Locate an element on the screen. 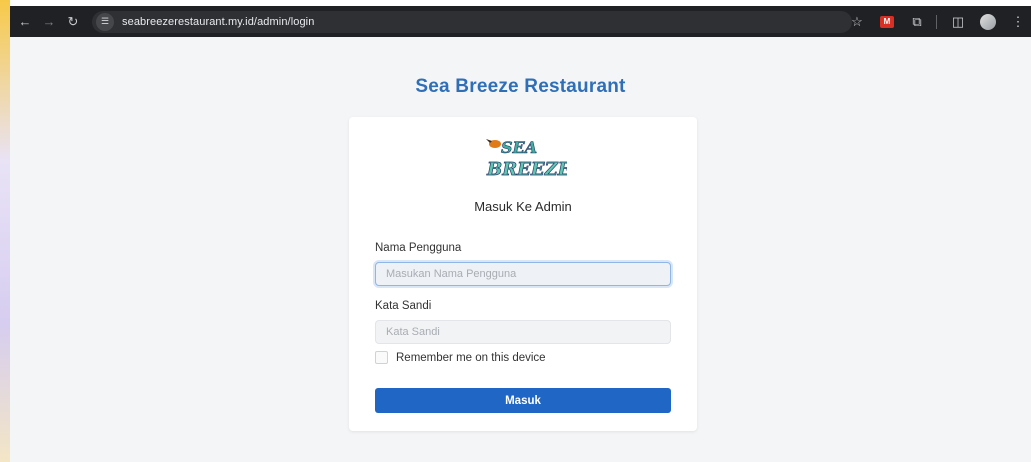 The width and height of the screenshot is (1031, 462). back-arrow-icon: ← is located at coordinates (25, 22).